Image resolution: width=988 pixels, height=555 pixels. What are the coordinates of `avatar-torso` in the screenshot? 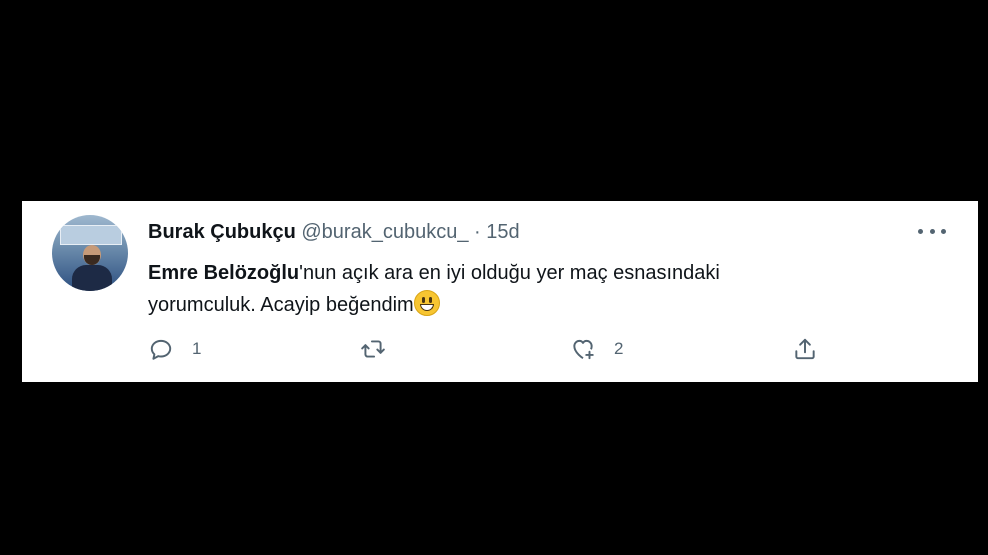 It's located at (92, 278).